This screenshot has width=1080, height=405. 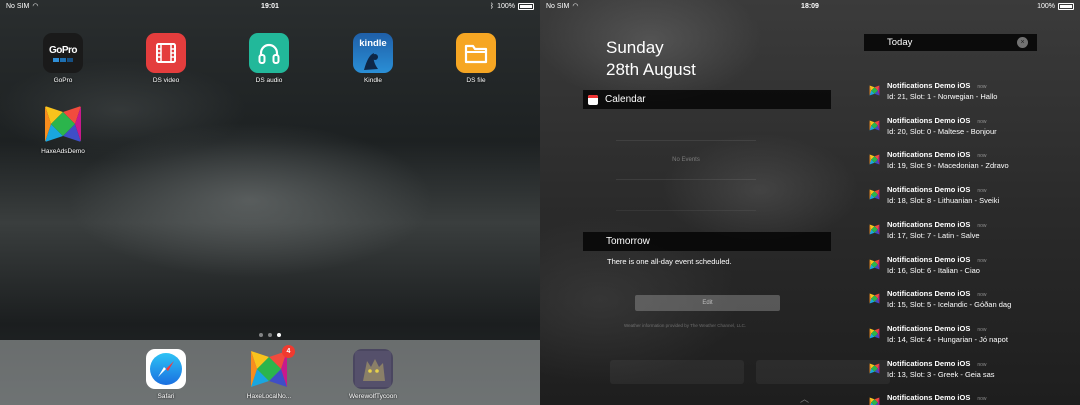 I want to click on nc-bottom-tabs, so click(x=750, y=372).